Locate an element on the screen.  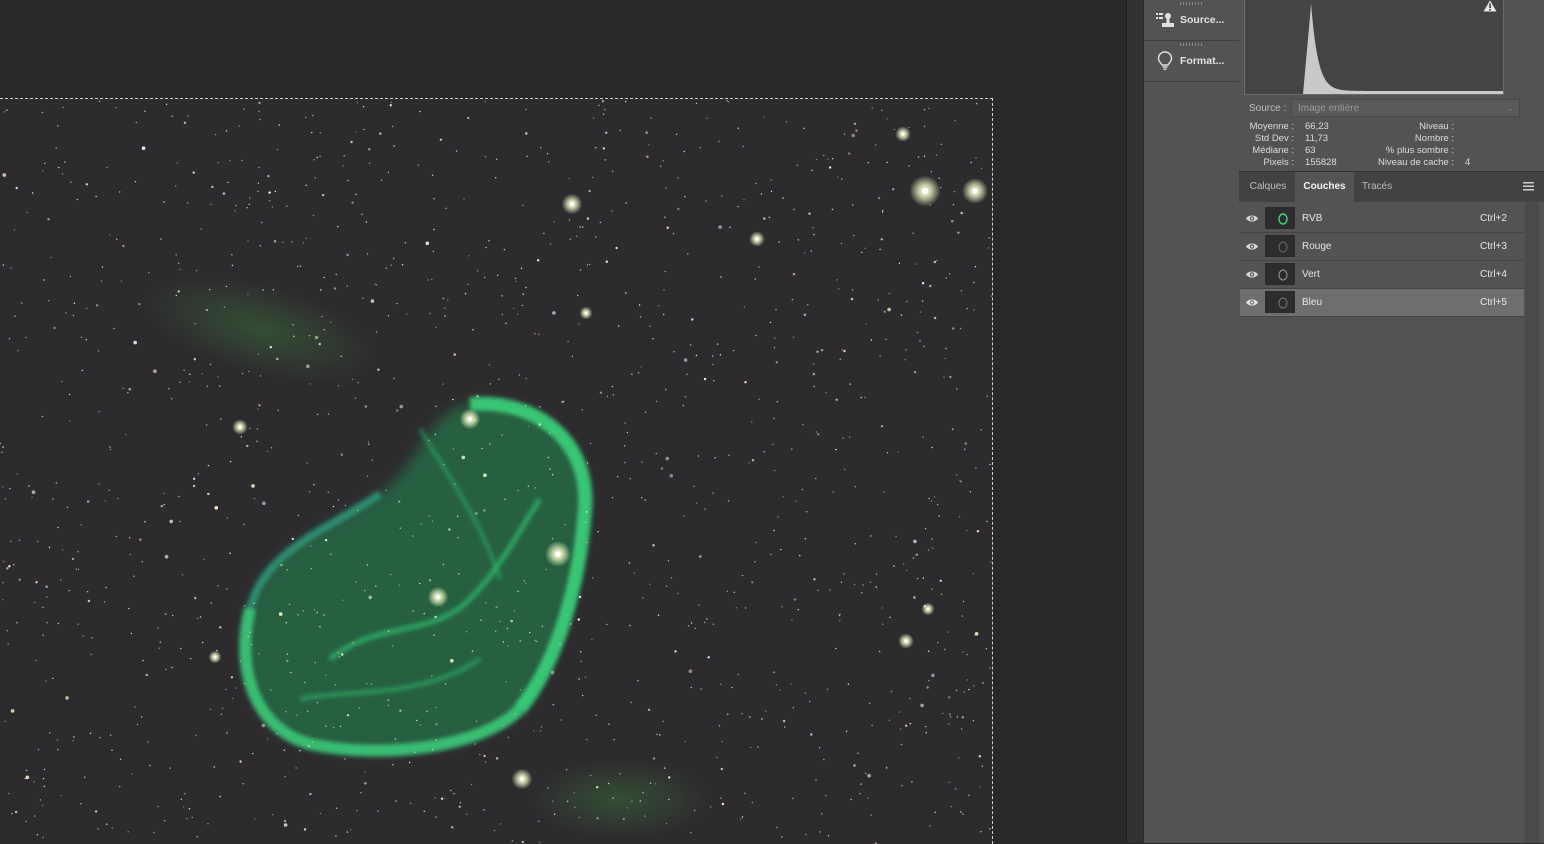
lightbulb-icon is located at coordinates (1165, 61).